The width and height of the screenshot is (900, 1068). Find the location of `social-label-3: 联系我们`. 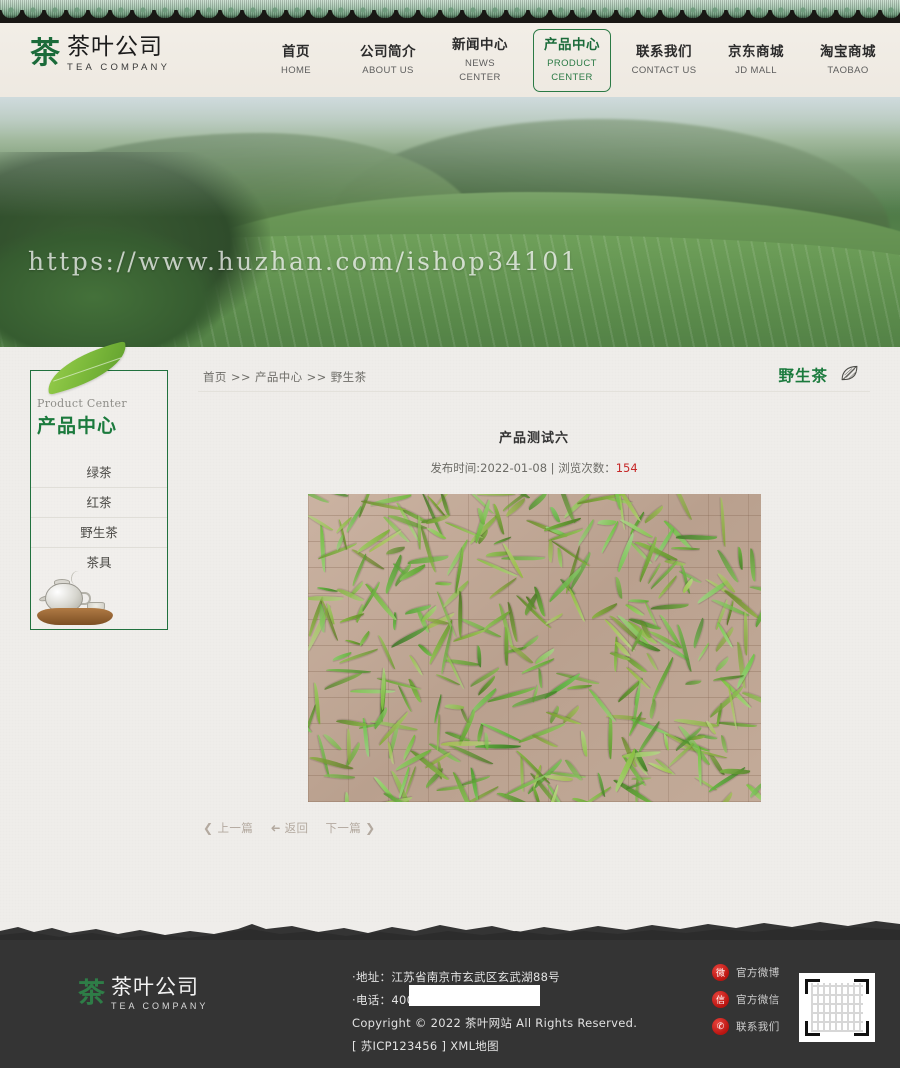

social-label-3: 联系我们 is located at coordinates (758, 1027).